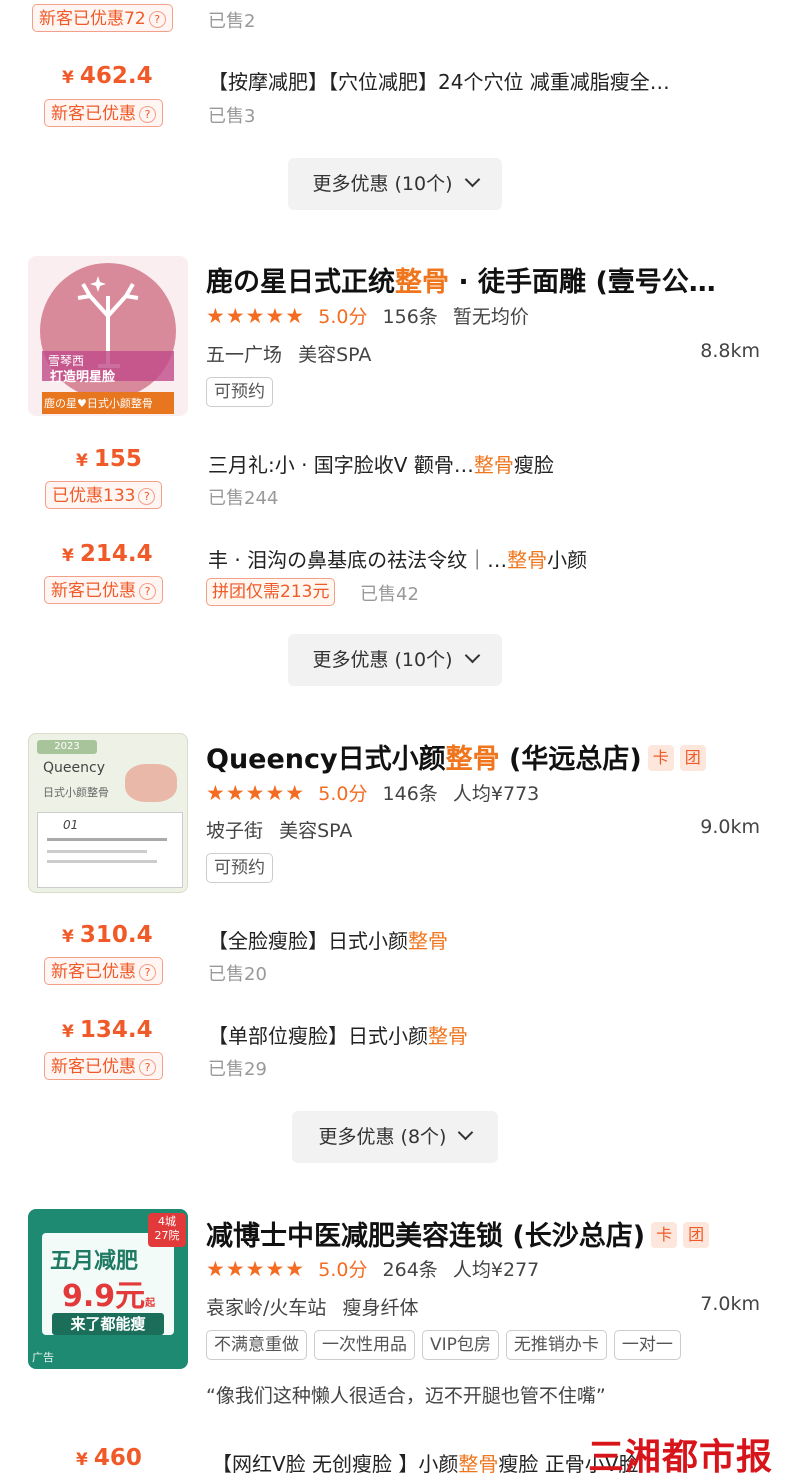 This screenshot has width=789, height=1480. What do you see at coordinates (488, 463) in the screenshot?
I see `deal-title: 三月礼:小 · 国字脸收V 颧骨…整骨瘦脸` at bounding box center [488, 463].